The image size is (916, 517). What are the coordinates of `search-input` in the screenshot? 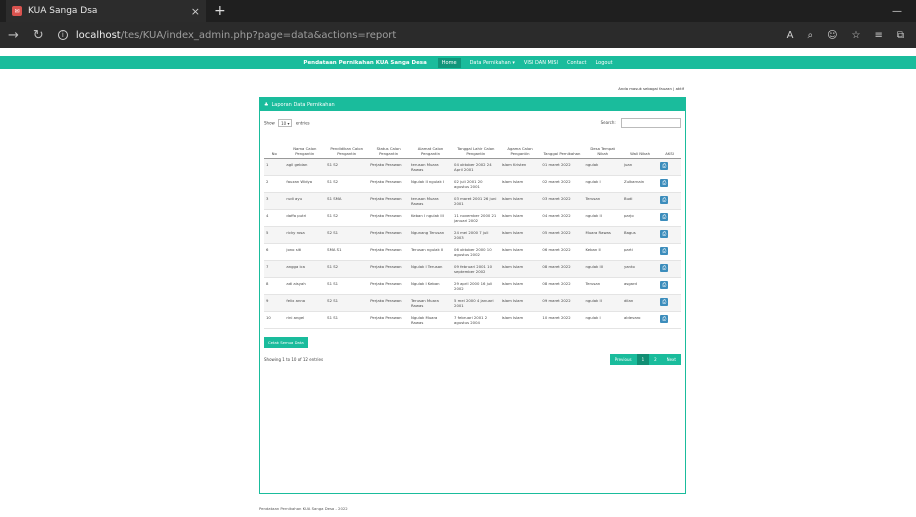 It's located at (651, 123).